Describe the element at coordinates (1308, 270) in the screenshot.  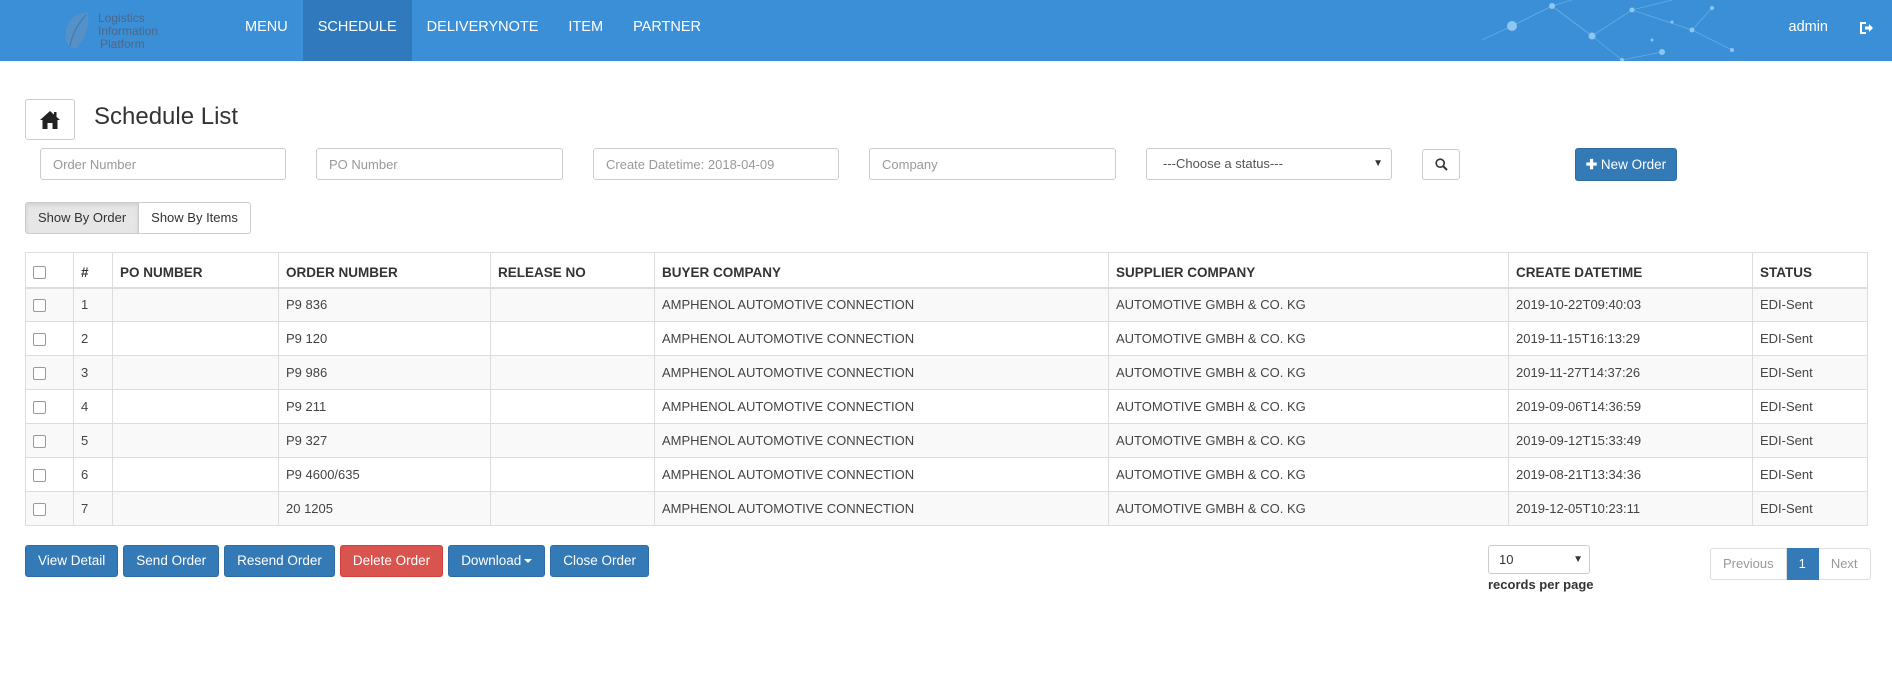
I see `col-supplier-company: SUPPLIER COMPANY` at that location.